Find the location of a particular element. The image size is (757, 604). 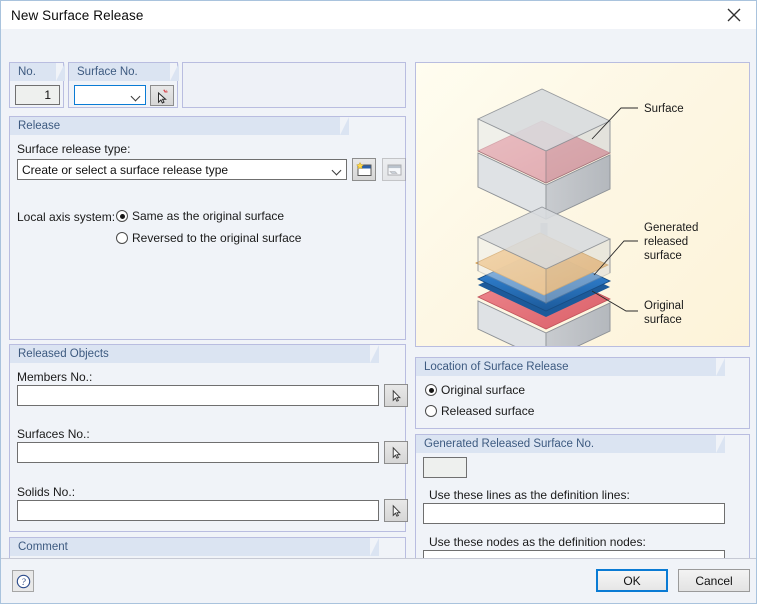

release-group-header: Release is located at coordinates (179, 126).